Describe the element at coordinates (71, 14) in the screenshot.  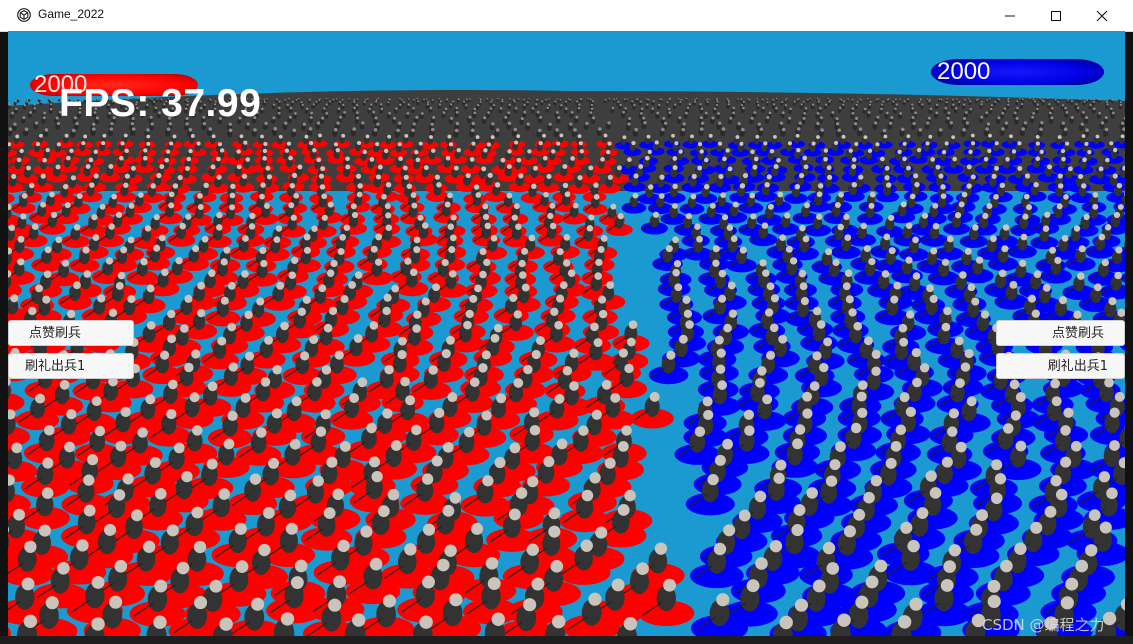
I see `window-title: Game_2022` at that location.